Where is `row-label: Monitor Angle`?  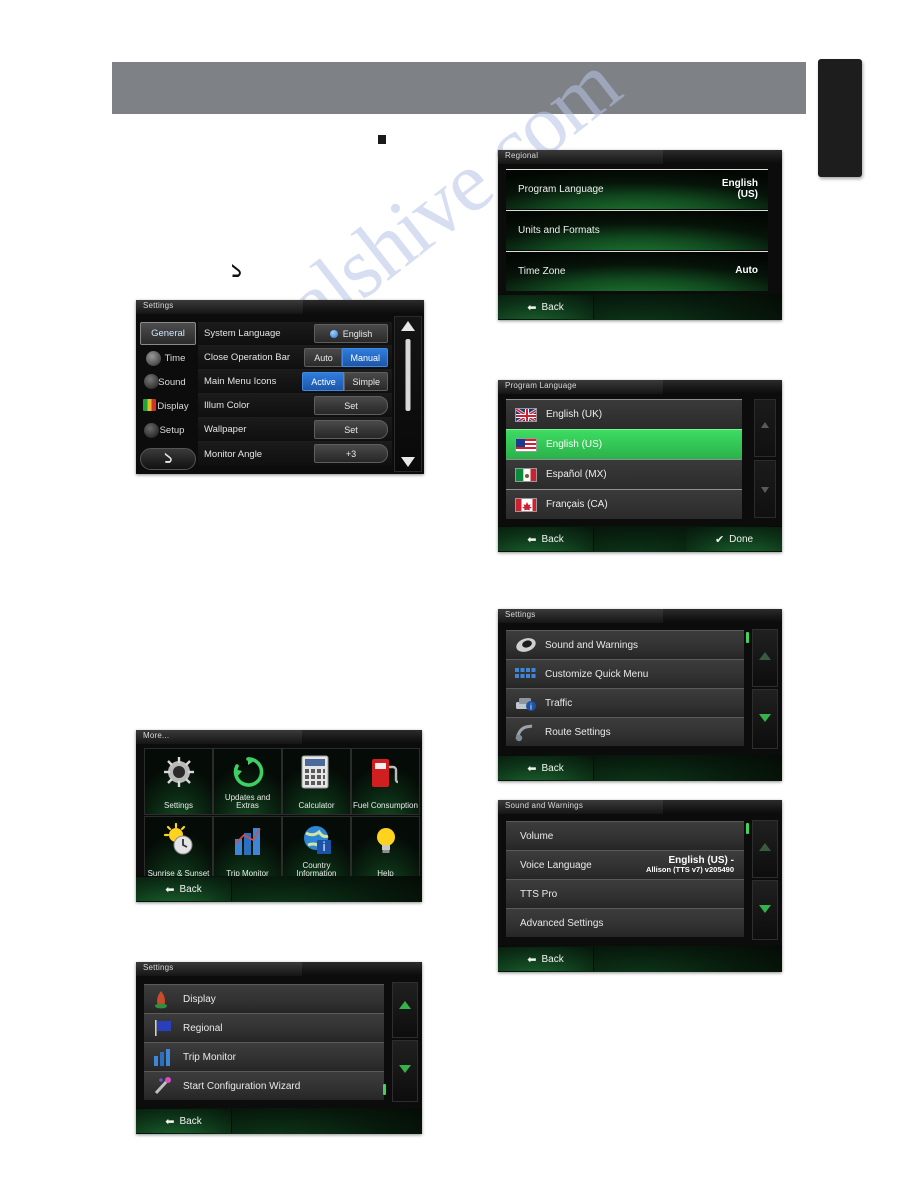
row-label: Monitor Angle is located at coordinates (233, 454).